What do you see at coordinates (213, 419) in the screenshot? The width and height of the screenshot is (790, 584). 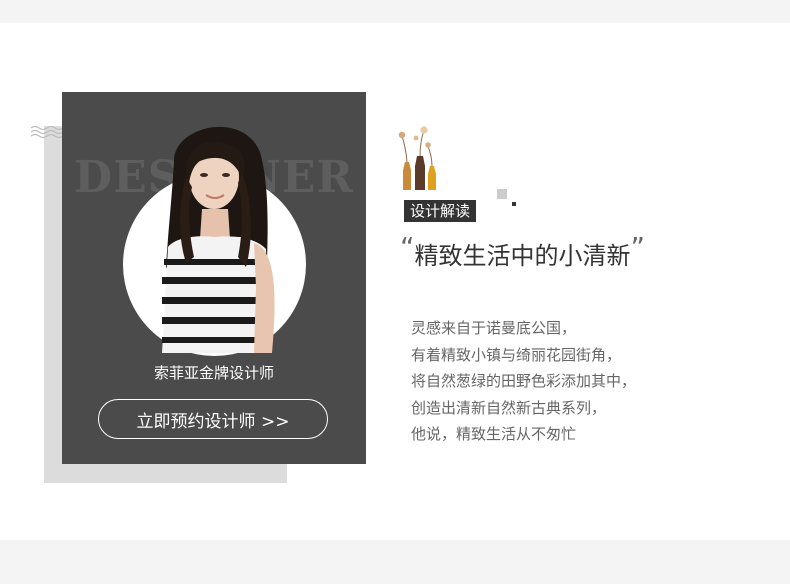 I see `book-designer-button: 立即预约设计师 >>` at bounding box center [213, 419].